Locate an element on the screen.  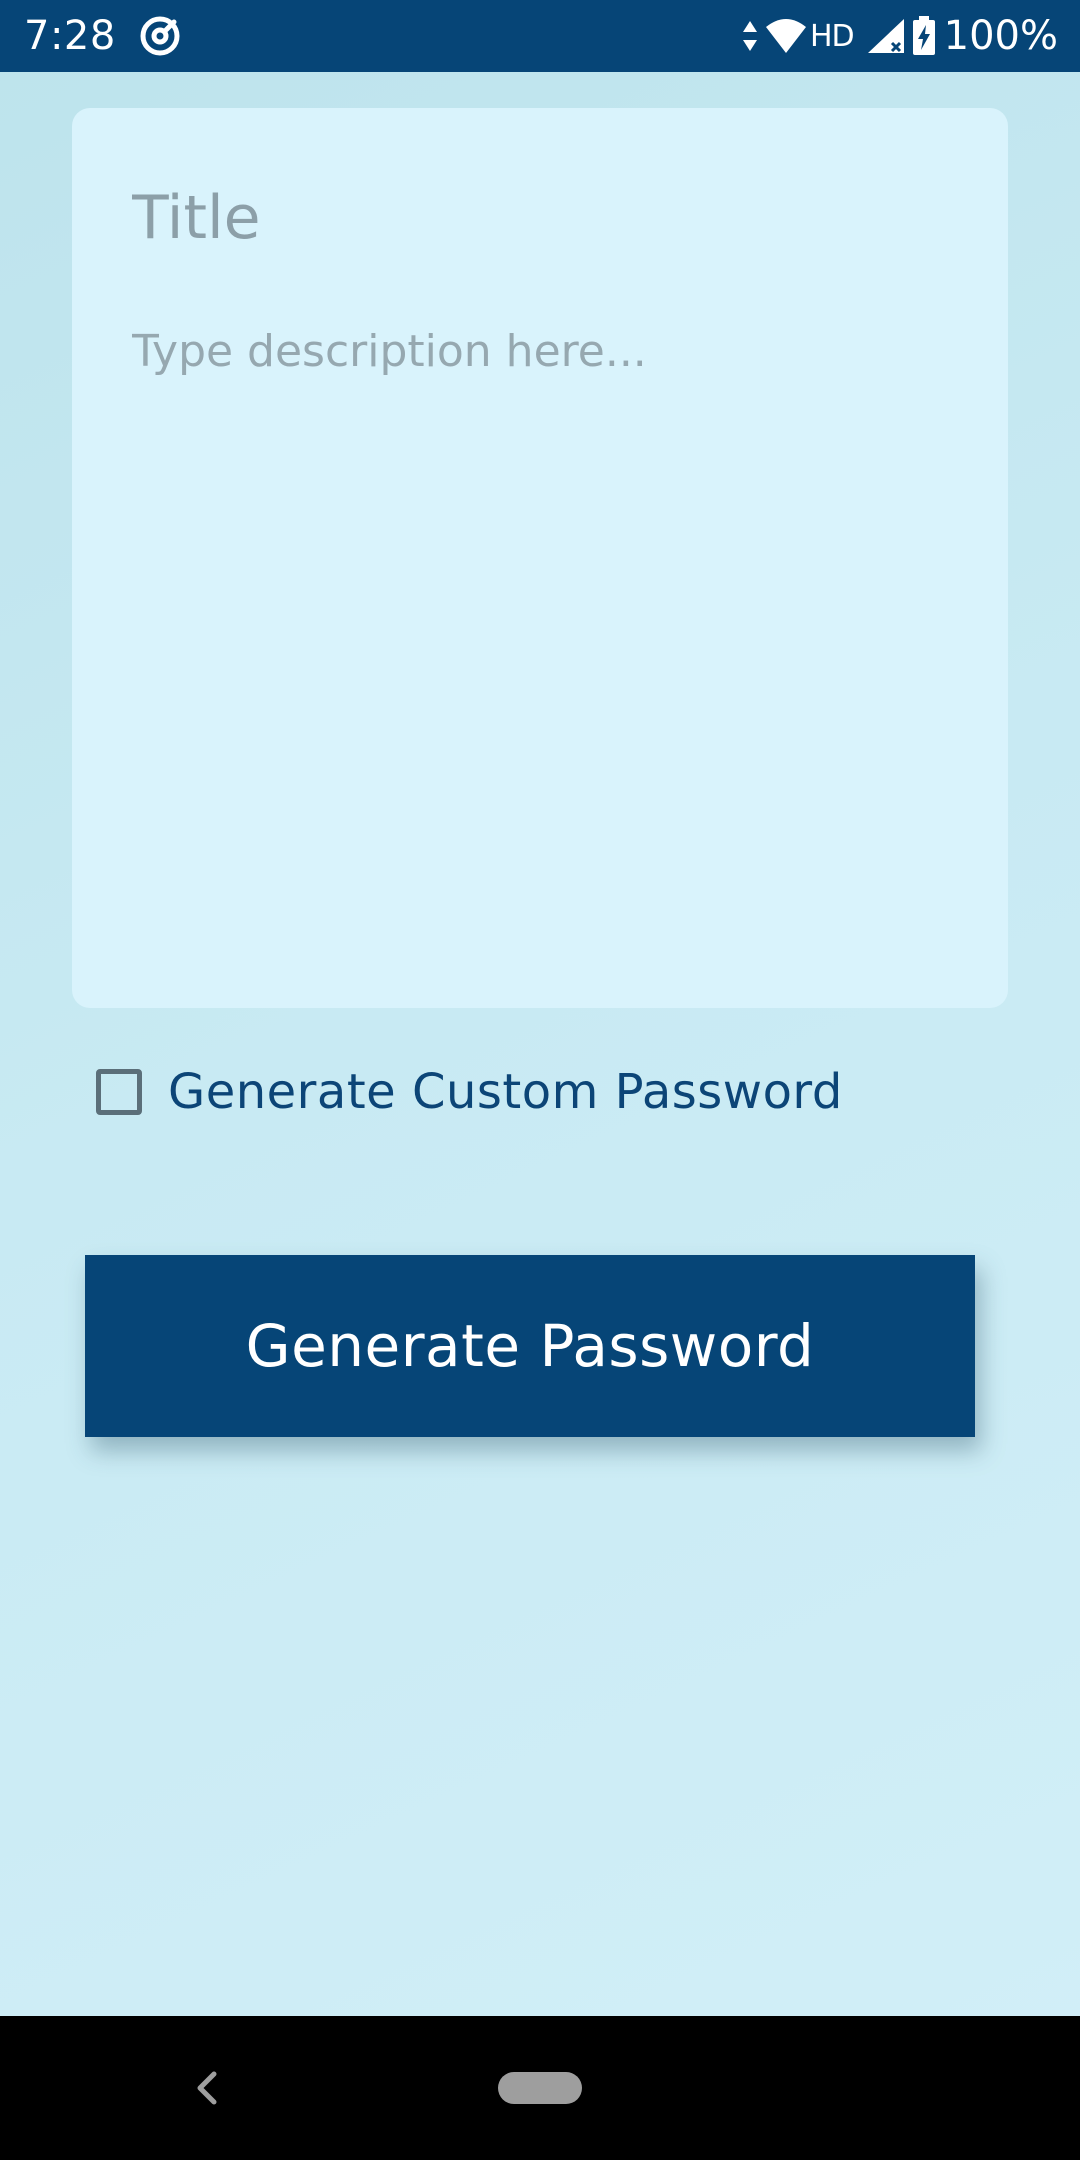
navigation-bar is located at coordinates (540, 2088).